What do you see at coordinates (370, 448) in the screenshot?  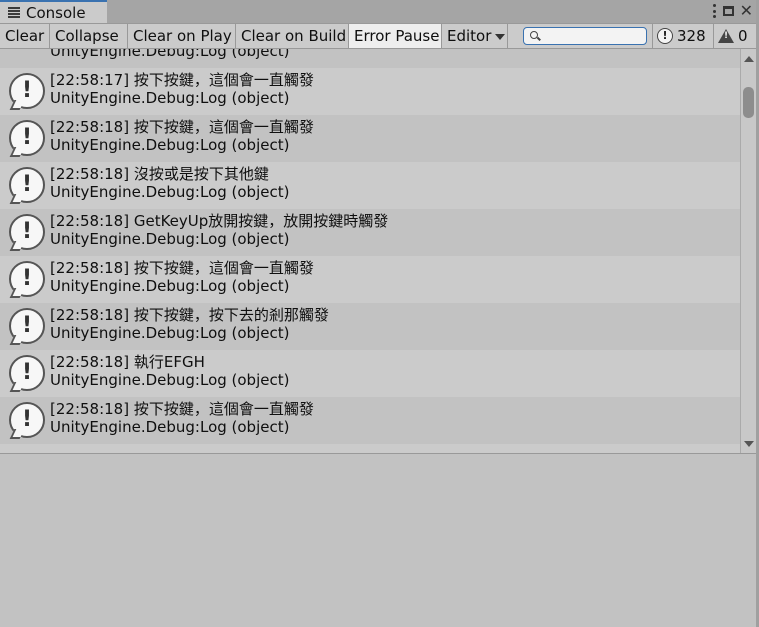 I see `log-entry-partial-bottom` at bounding box center [370, 448].